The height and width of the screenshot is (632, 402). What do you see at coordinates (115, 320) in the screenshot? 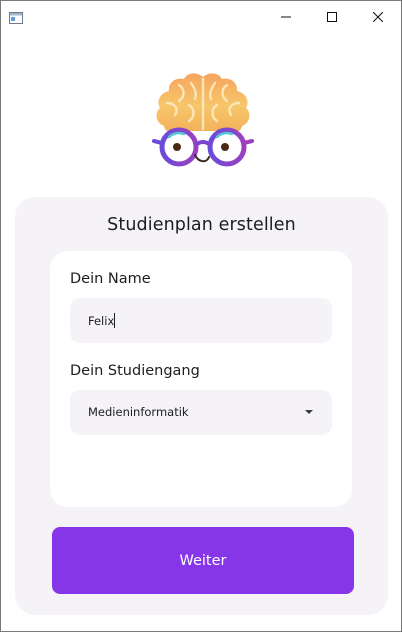
I see `text-cursor` at bounding box center [115, 320].